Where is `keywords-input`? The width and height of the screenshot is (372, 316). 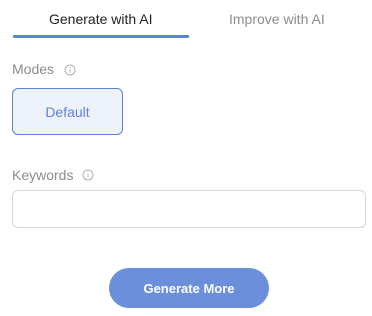
keywords-input is located at coordinates (189, 209).